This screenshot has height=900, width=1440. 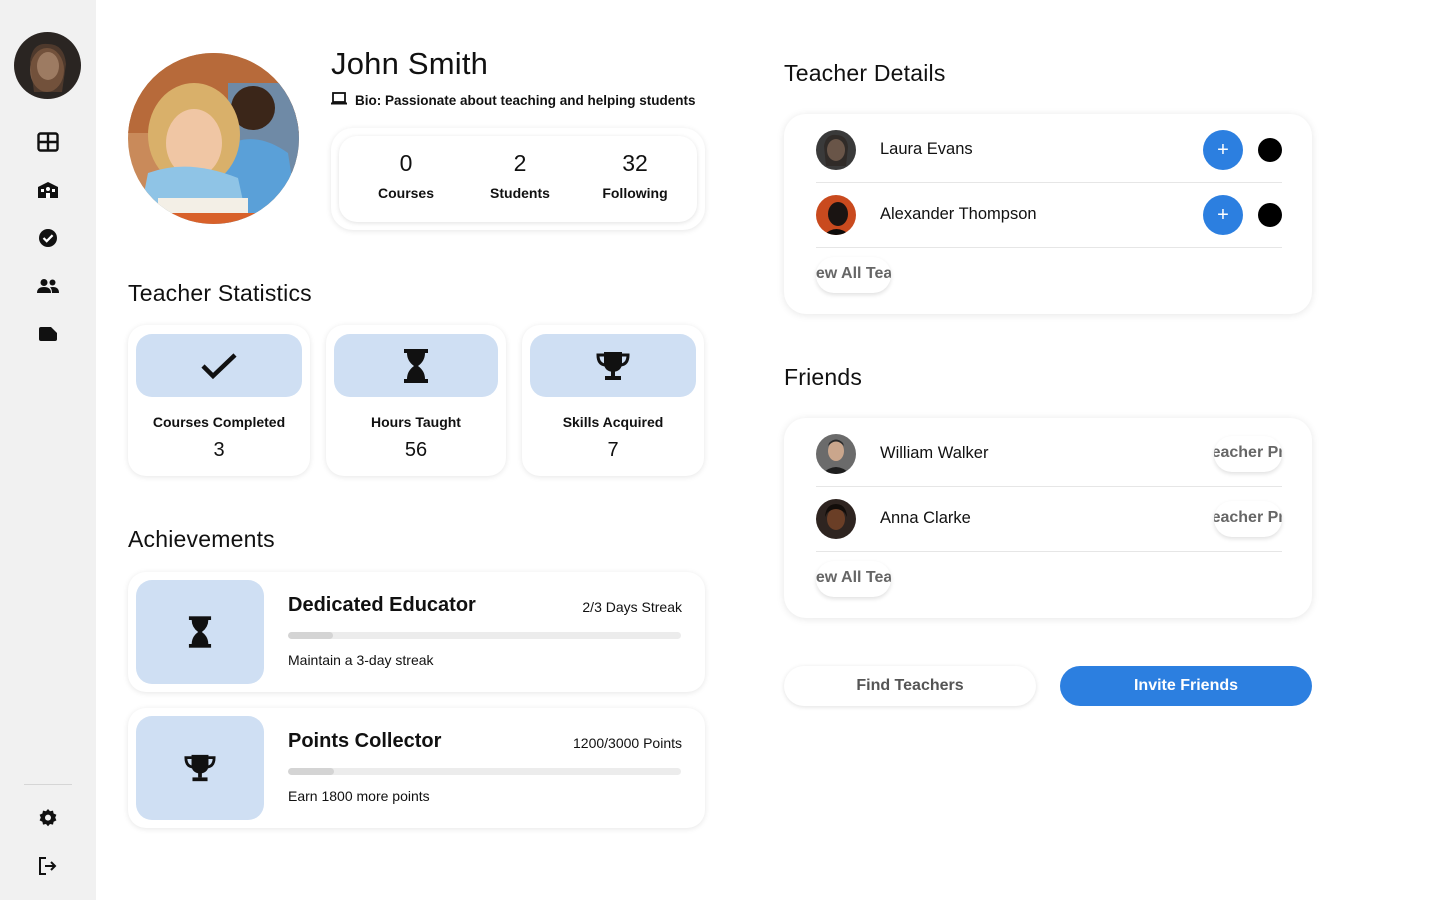 What do you see at coordinates (1049, 454) in the screenshot?
I see `friend-row: William Walker Teacher Profile` at bounding box center [1049, 454].